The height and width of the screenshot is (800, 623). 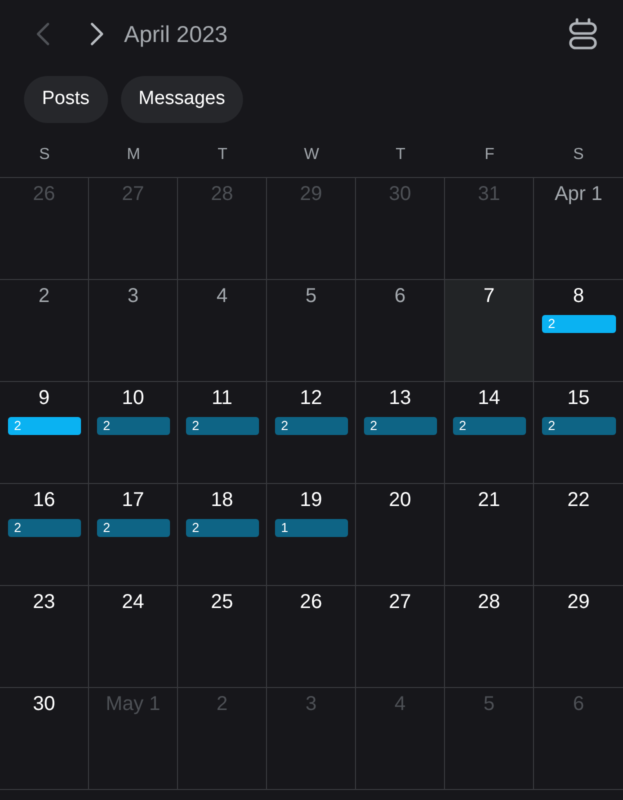 What do you see at coordinates (44, 500) in the screenshot?
I see `day-number: 16` at bounding box center [44, 500].